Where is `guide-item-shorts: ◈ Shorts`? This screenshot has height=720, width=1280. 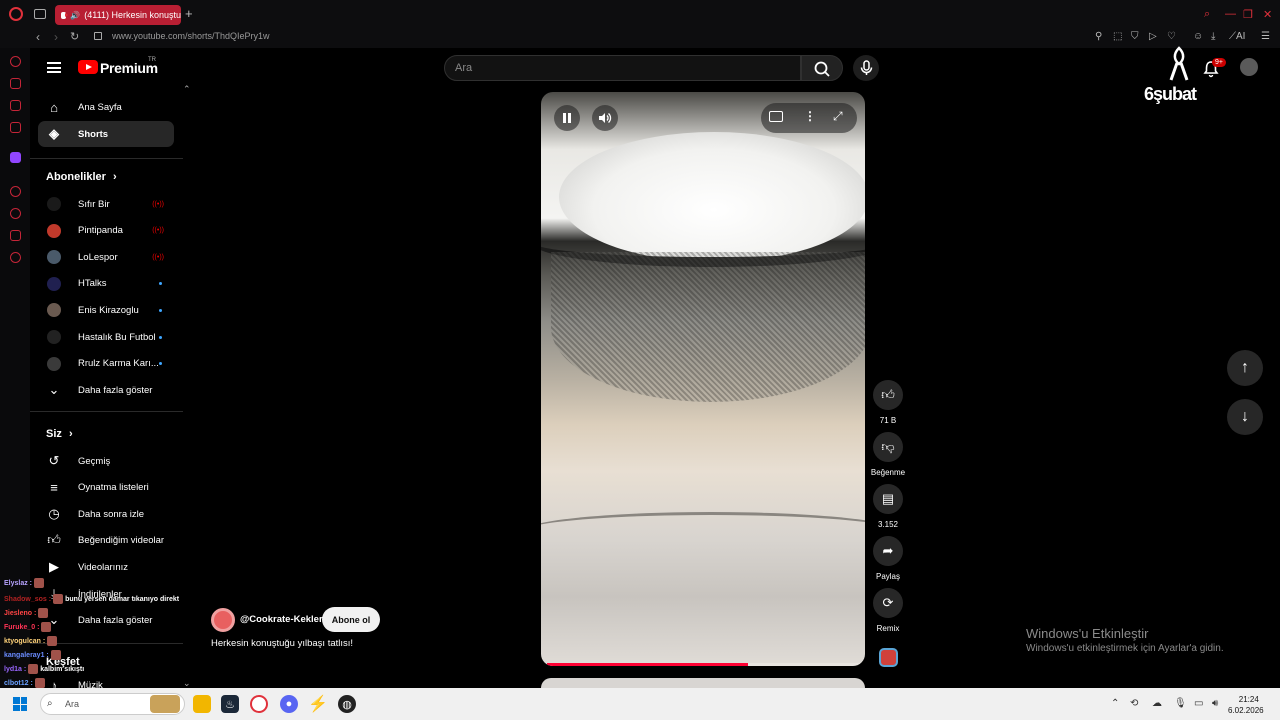 guide-item-shorts: ◈ Shorts is located at coordinates (106, 134).